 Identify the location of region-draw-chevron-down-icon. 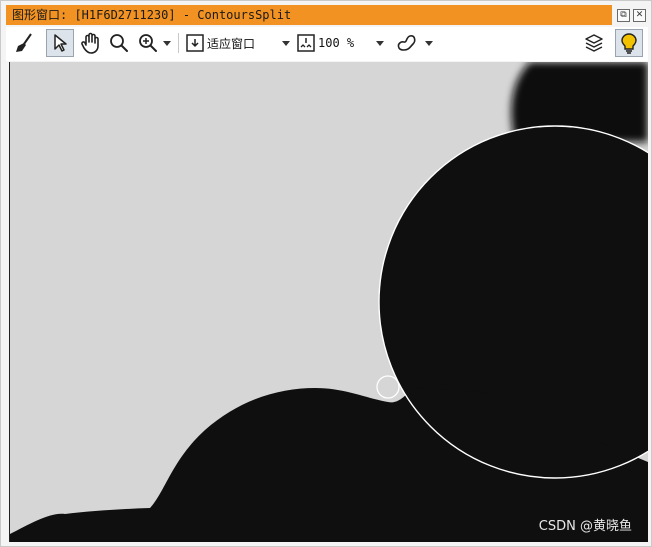
(429, 43).